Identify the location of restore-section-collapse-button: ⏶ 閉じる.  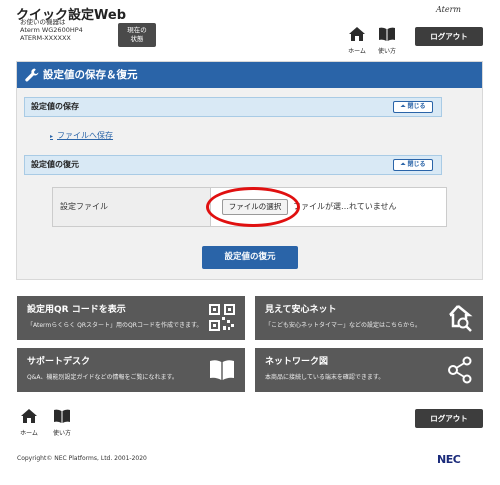
(413, 165).